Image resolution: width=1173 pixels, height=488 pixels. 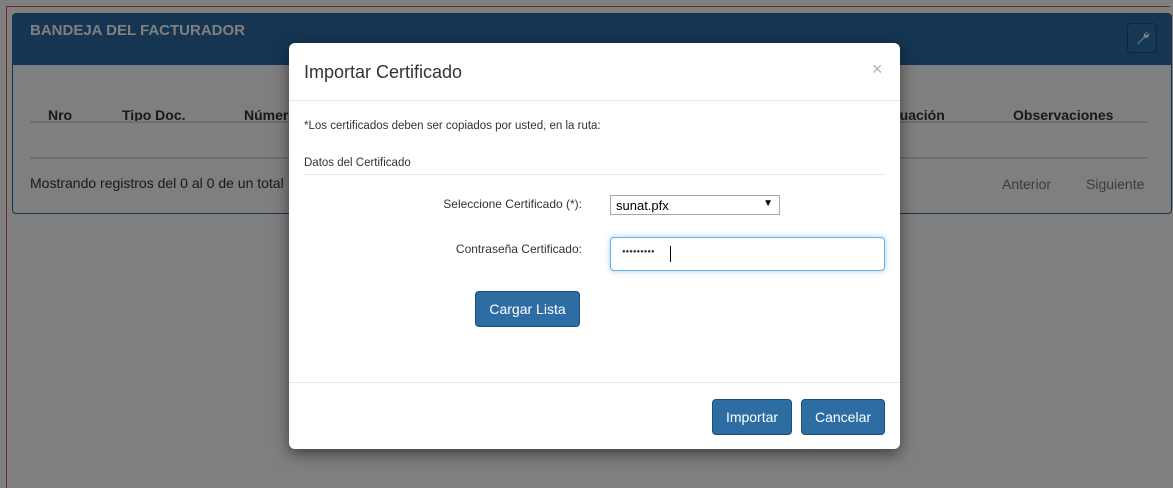 What do you see at coordinates (594, 382) in the screenshot?
I see `footer-divider` at bounding box center [594, 382].